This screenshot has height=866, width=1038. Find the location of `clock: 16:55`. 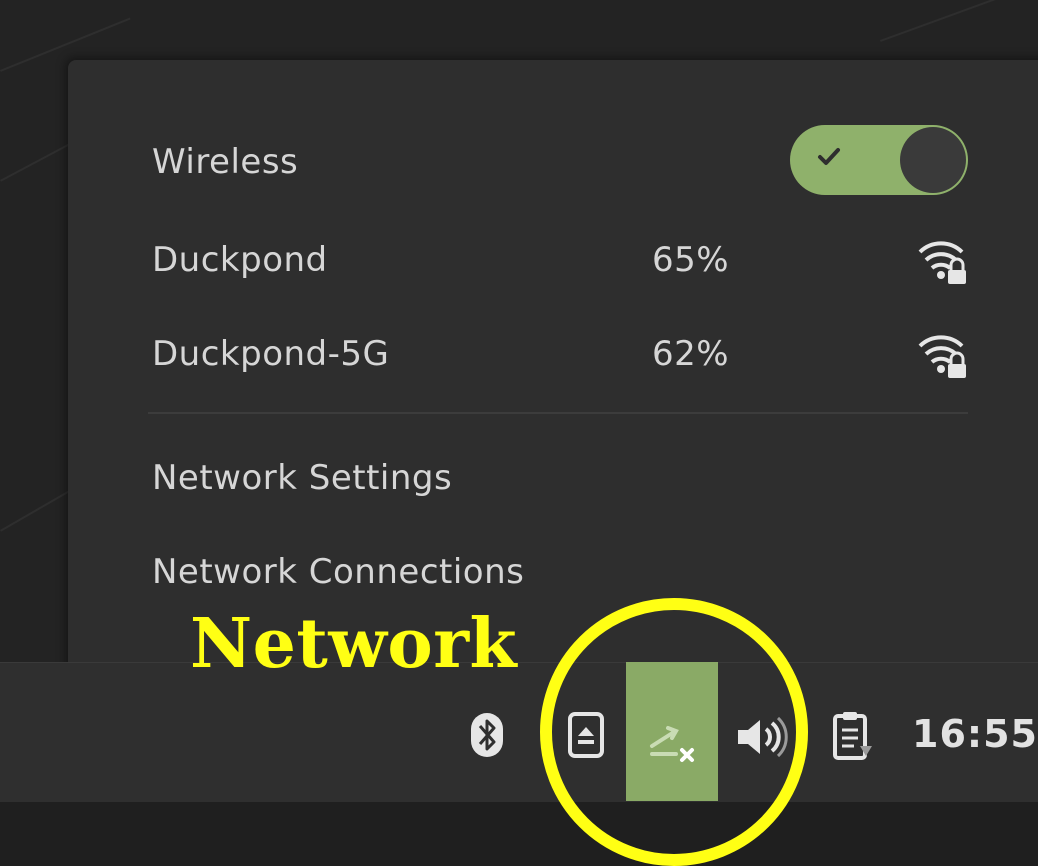

clock: 16:55 is located at coordinates (975, 734).